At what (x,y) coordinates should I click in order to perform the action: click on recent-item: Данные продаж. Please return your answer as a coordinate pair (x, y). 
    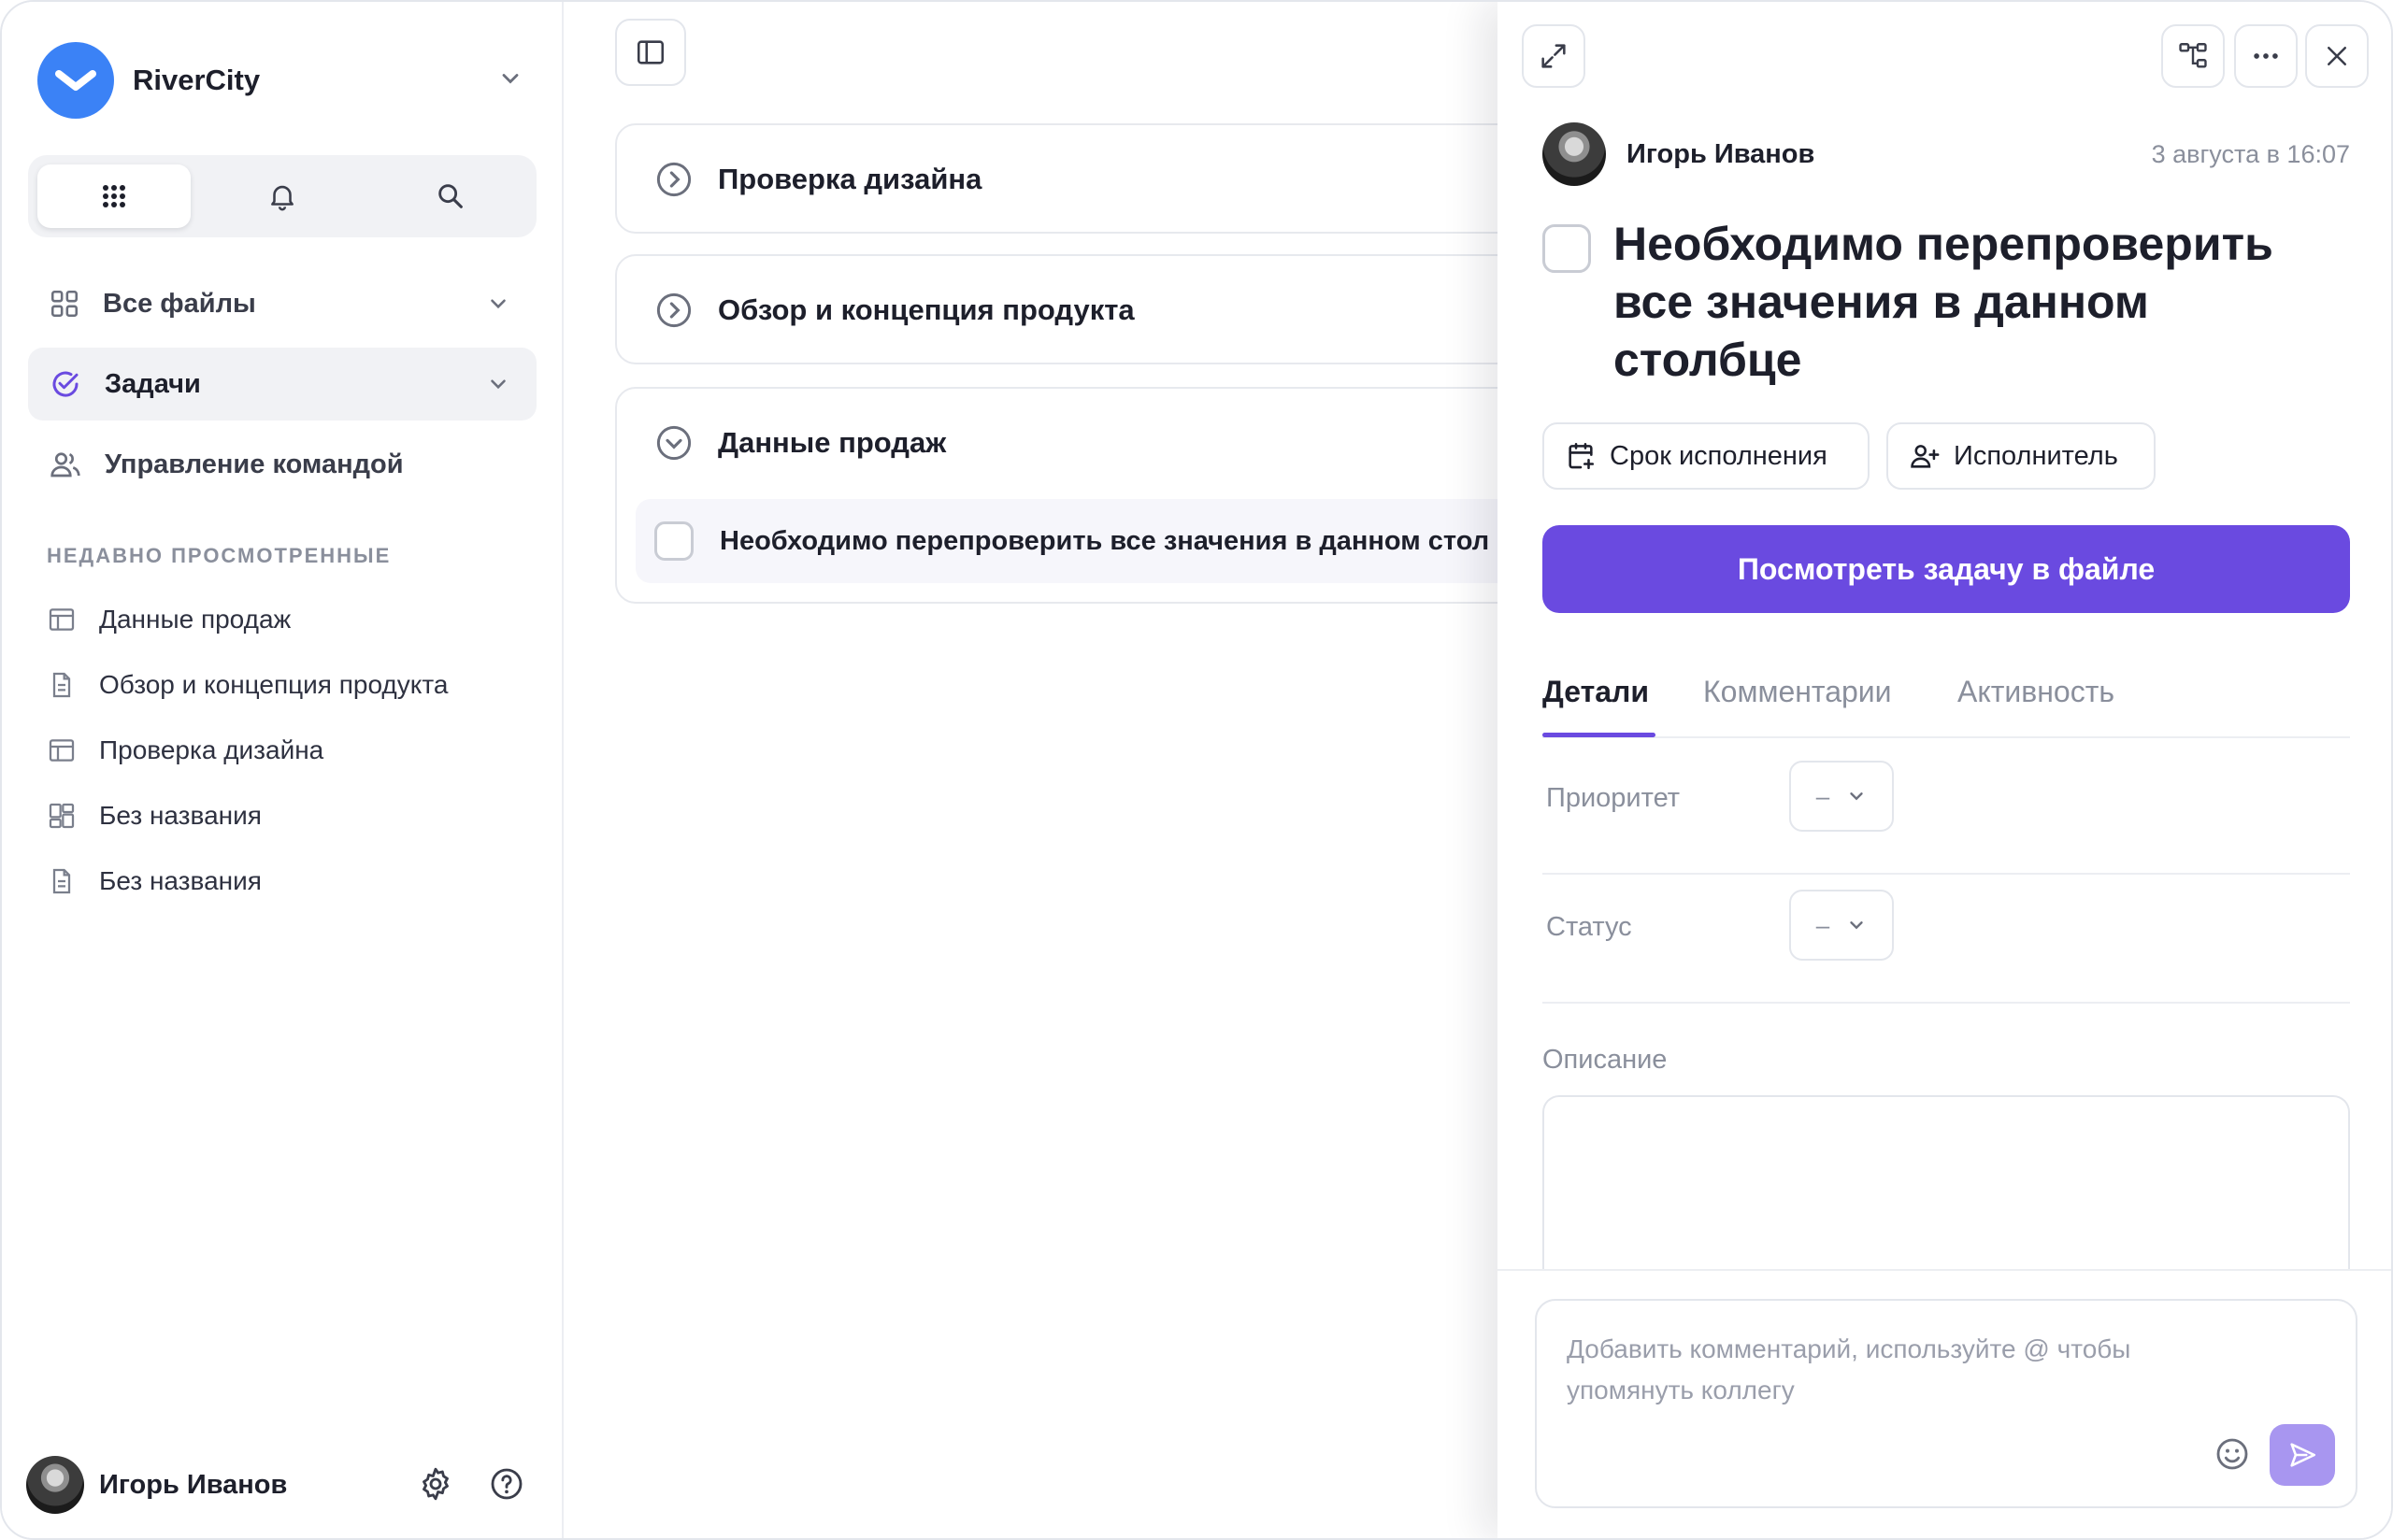
    Looking at the image, I should click on (169, 619).